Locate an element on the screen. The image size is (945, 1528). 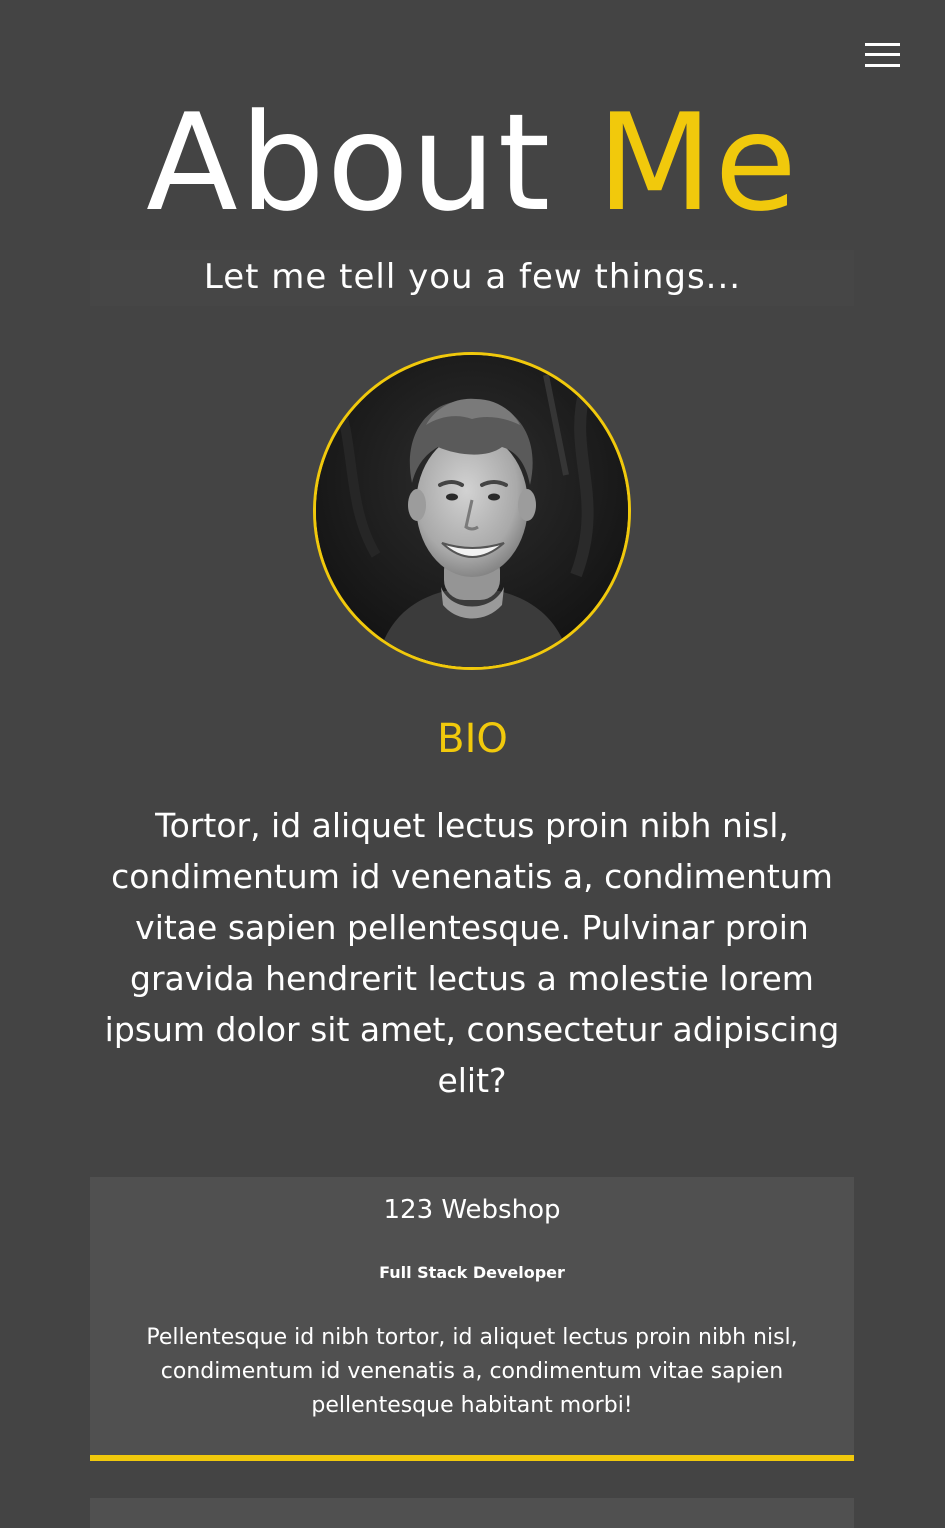
experience-role: Full Stack Developer is located at coordinates (472, 1272).